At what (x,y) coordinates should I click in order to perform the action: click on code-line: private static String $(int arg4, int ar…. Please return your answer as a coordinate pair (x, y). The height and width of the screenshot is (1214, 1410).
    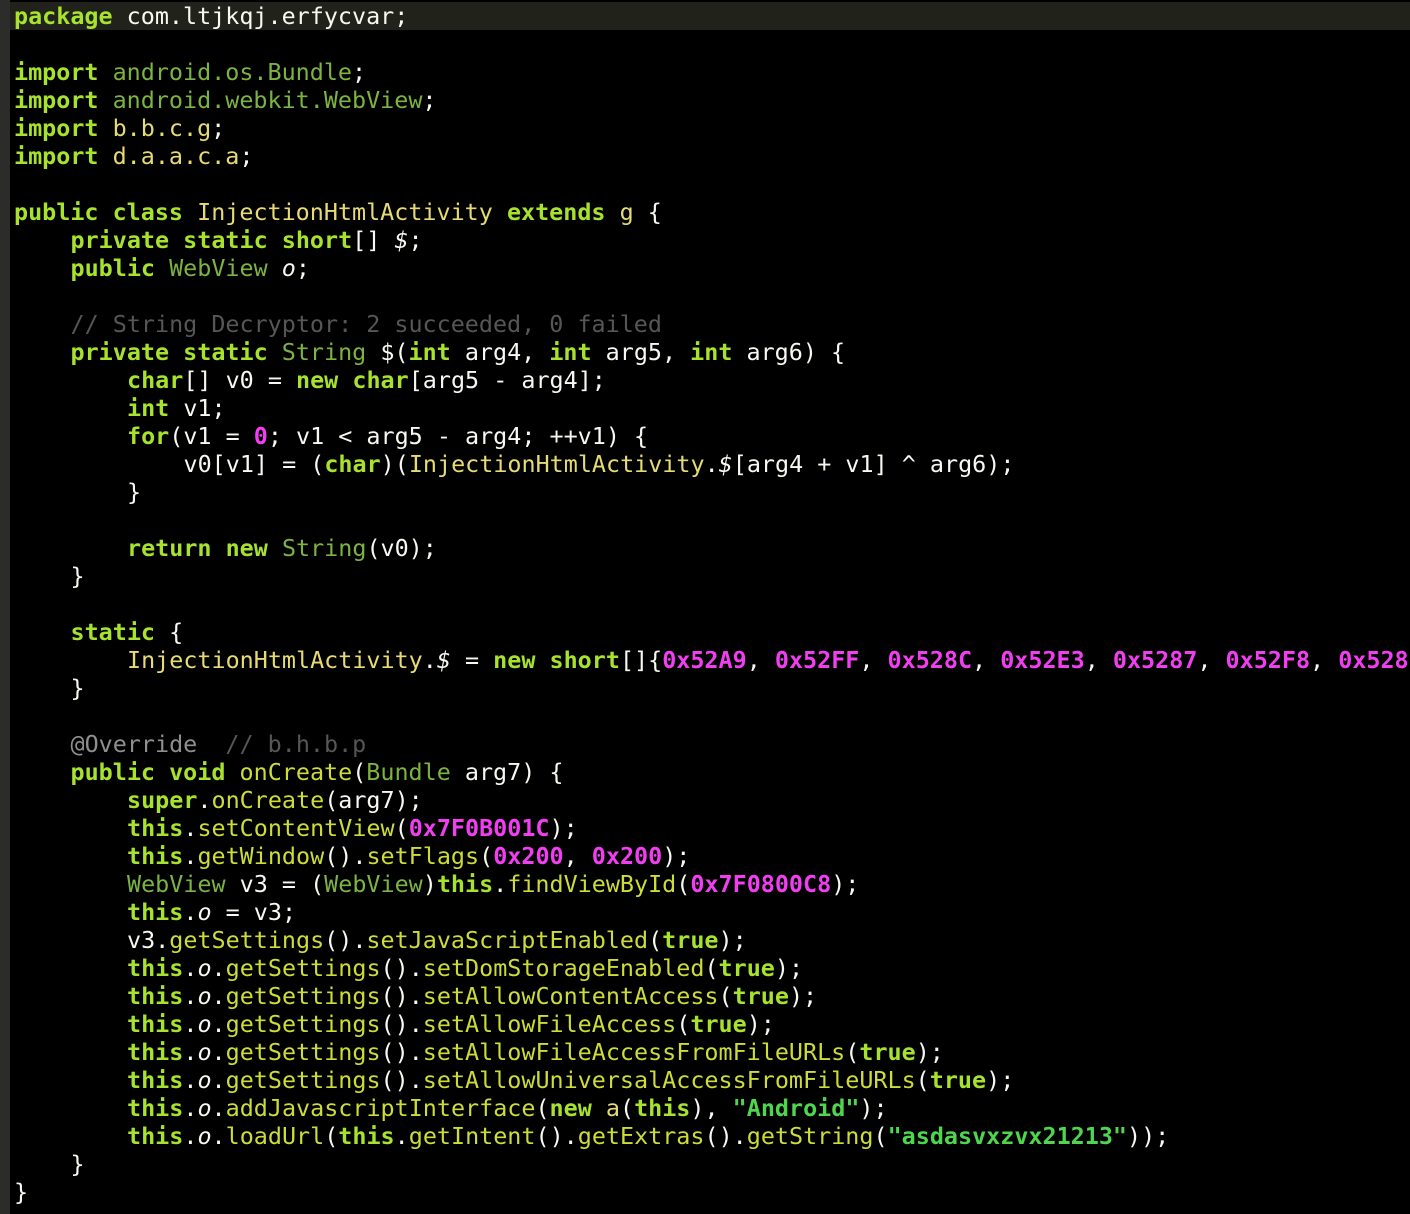
    Looking at the image, I should click on (458, 352).